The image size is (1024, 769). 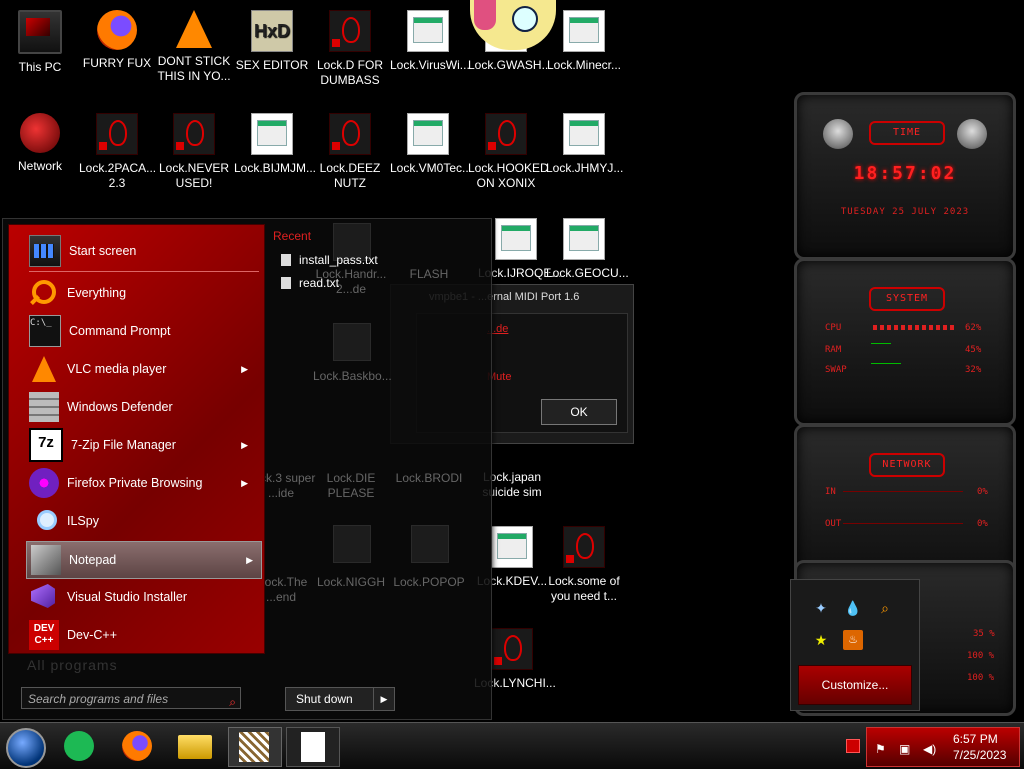 What do you see at coordinates (905, 212) in the screenshot?
I see `gadget-date: TUESDAY 25 JULY 2023` at bounding box center [905, 212].